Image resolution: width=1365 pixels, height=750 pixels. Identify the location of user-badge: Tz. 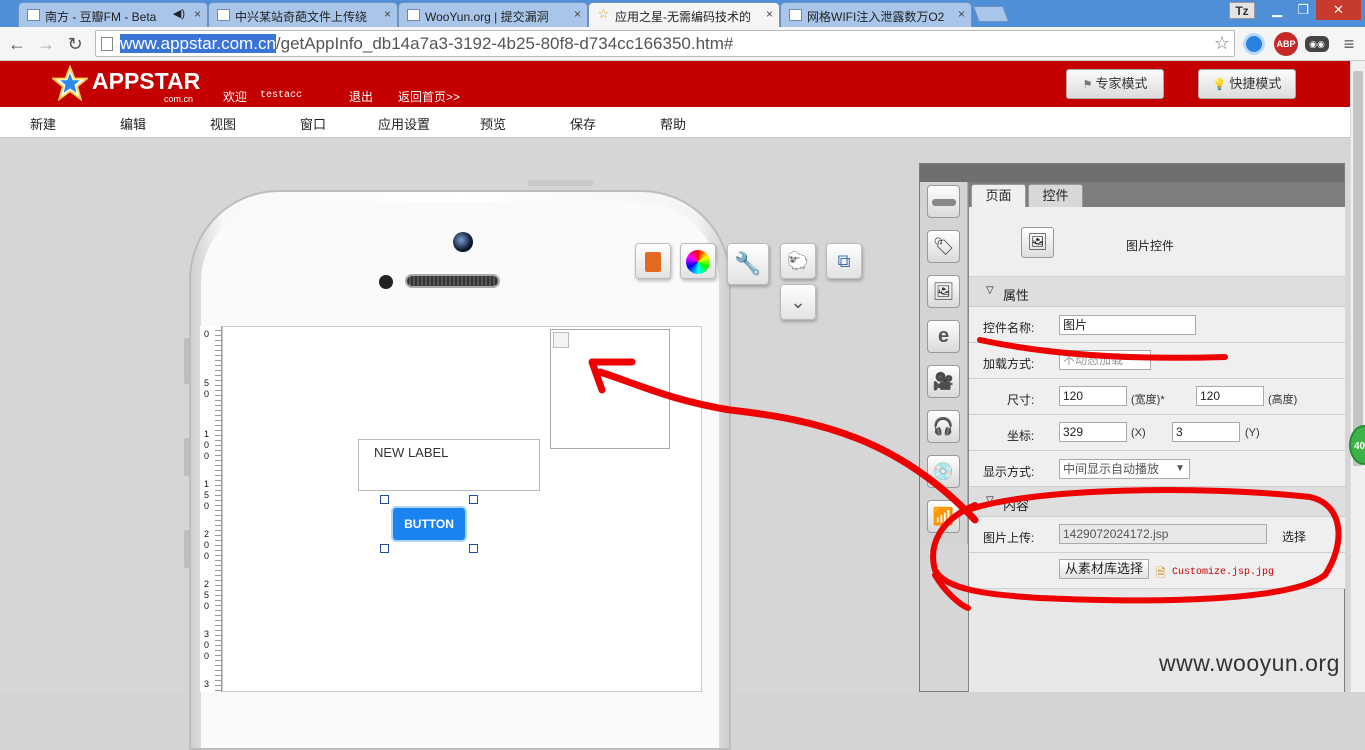
(1242, 10).